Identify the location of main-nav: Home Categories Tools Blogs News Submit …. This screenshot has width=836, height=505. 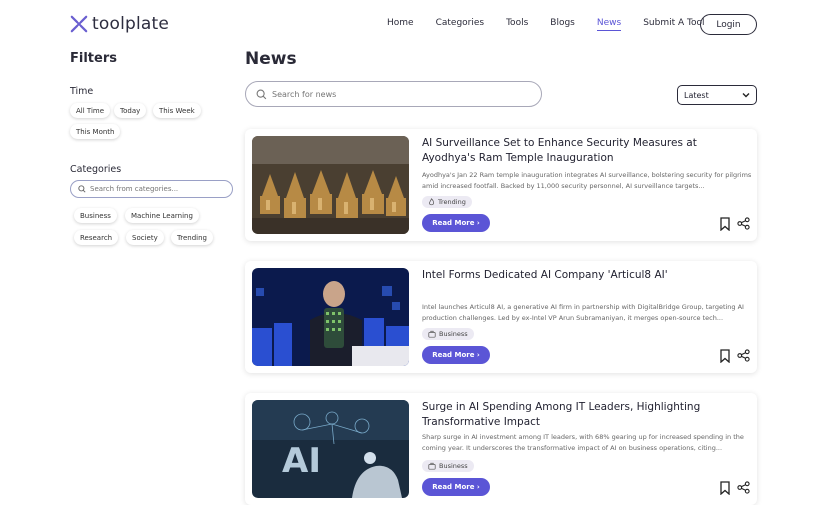
(556, 24).